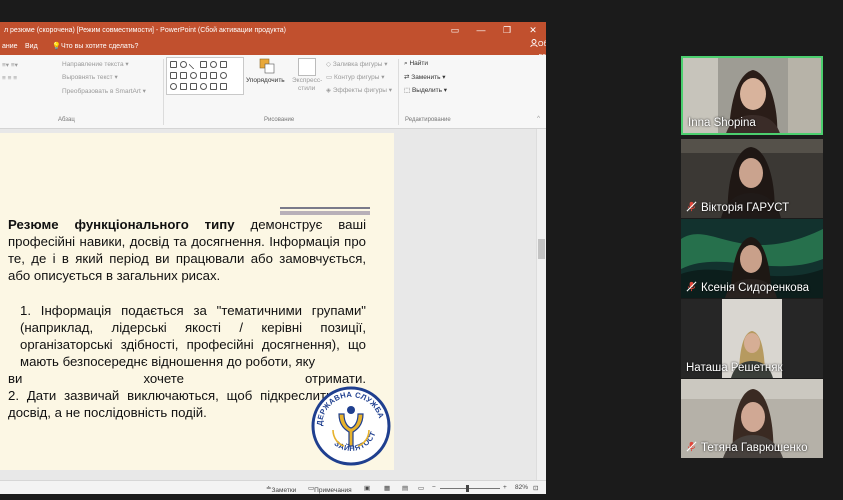 Image resolution: width=843 pixels, height=500 pixels. Describe the element at coordinates (535, 488) in the screenshot. I see `fit-slide-icon: ⊡` at that location.